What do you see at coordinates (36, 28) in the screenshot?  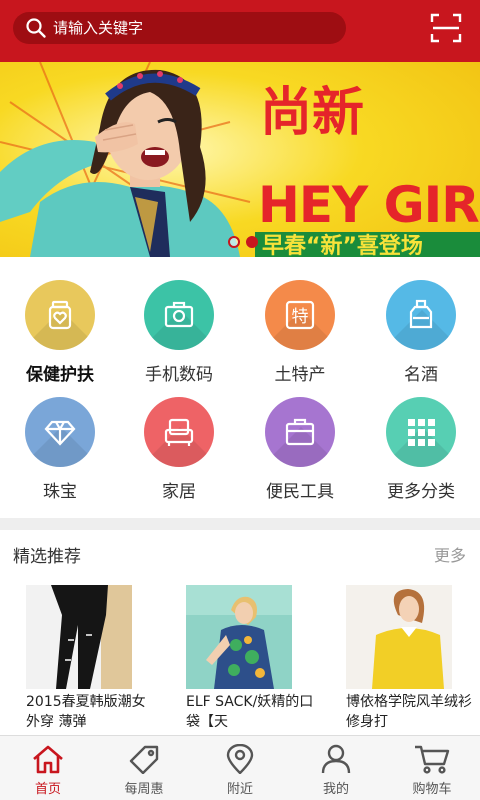 I see `search-icon` at bounding box center [36, 28].